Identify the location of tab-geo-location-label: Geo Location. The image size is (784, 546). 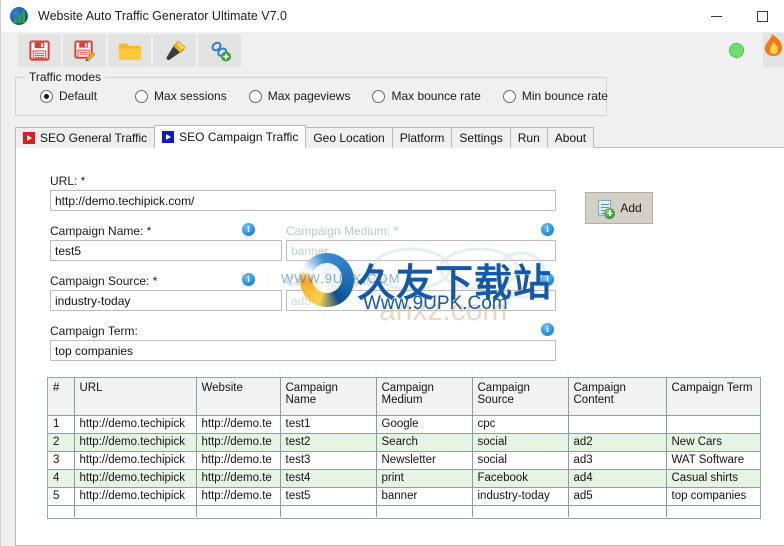
(349, 138).